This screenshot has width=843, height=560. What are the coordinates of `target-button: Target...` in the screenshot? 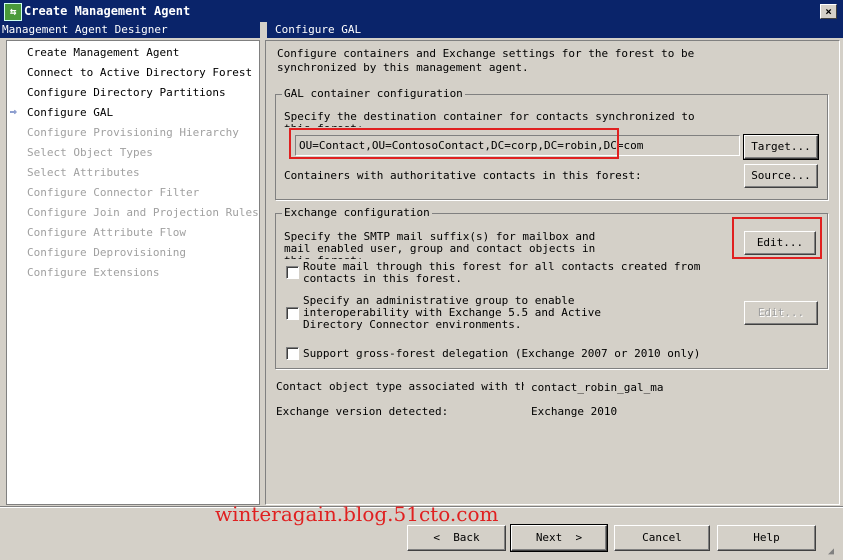 It's located at (781, 147).